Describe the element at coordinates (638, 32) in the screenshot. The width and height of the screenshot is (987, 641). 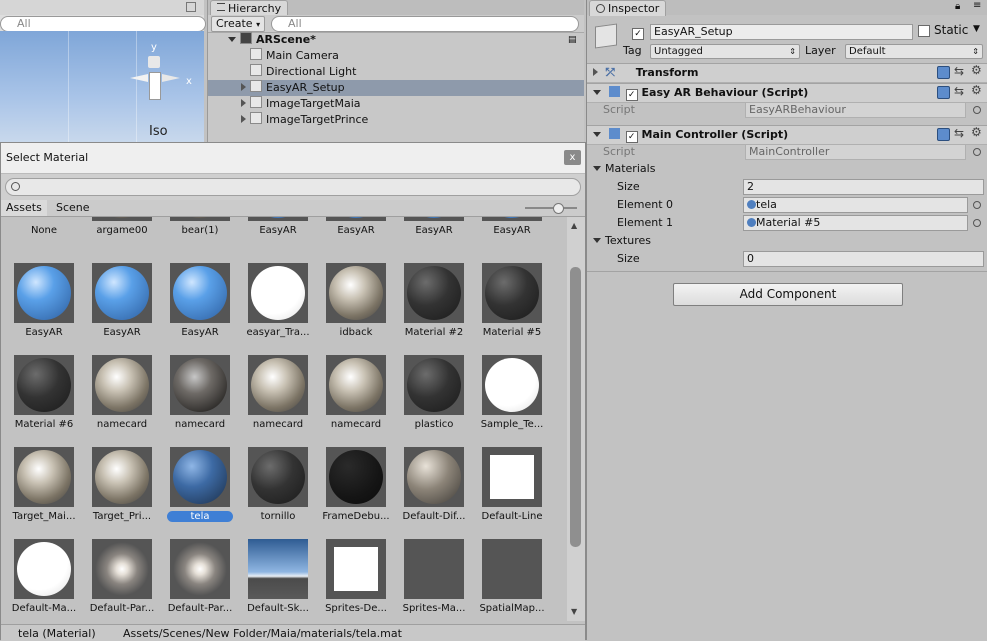
I see `active-checkbox: ✓` at that location.